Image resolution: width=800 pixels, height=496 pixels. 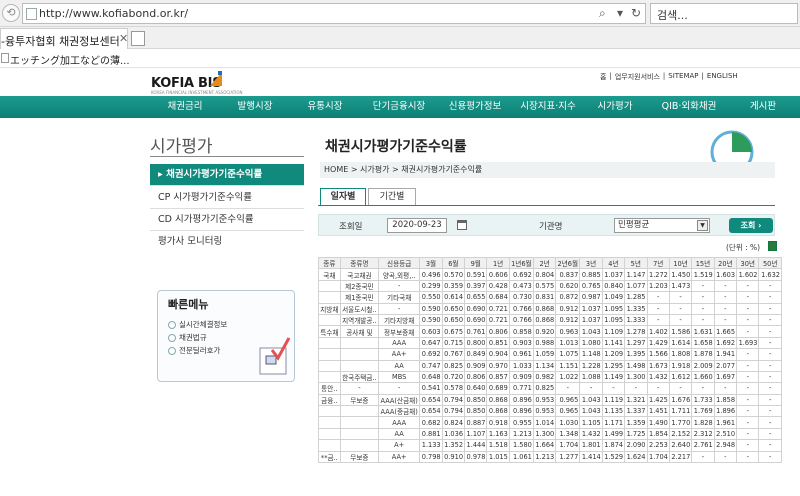 What do you see at coordinates (185, 107) in the screenshot?
I see `nav-item-rates: 채권금리` at bounding box center [185, 107].